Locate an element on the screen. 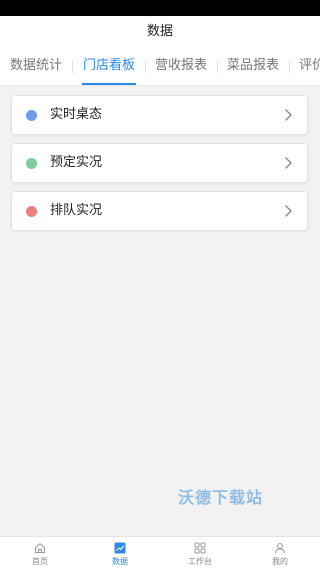  status-bar is located at coordinates (160, 8).